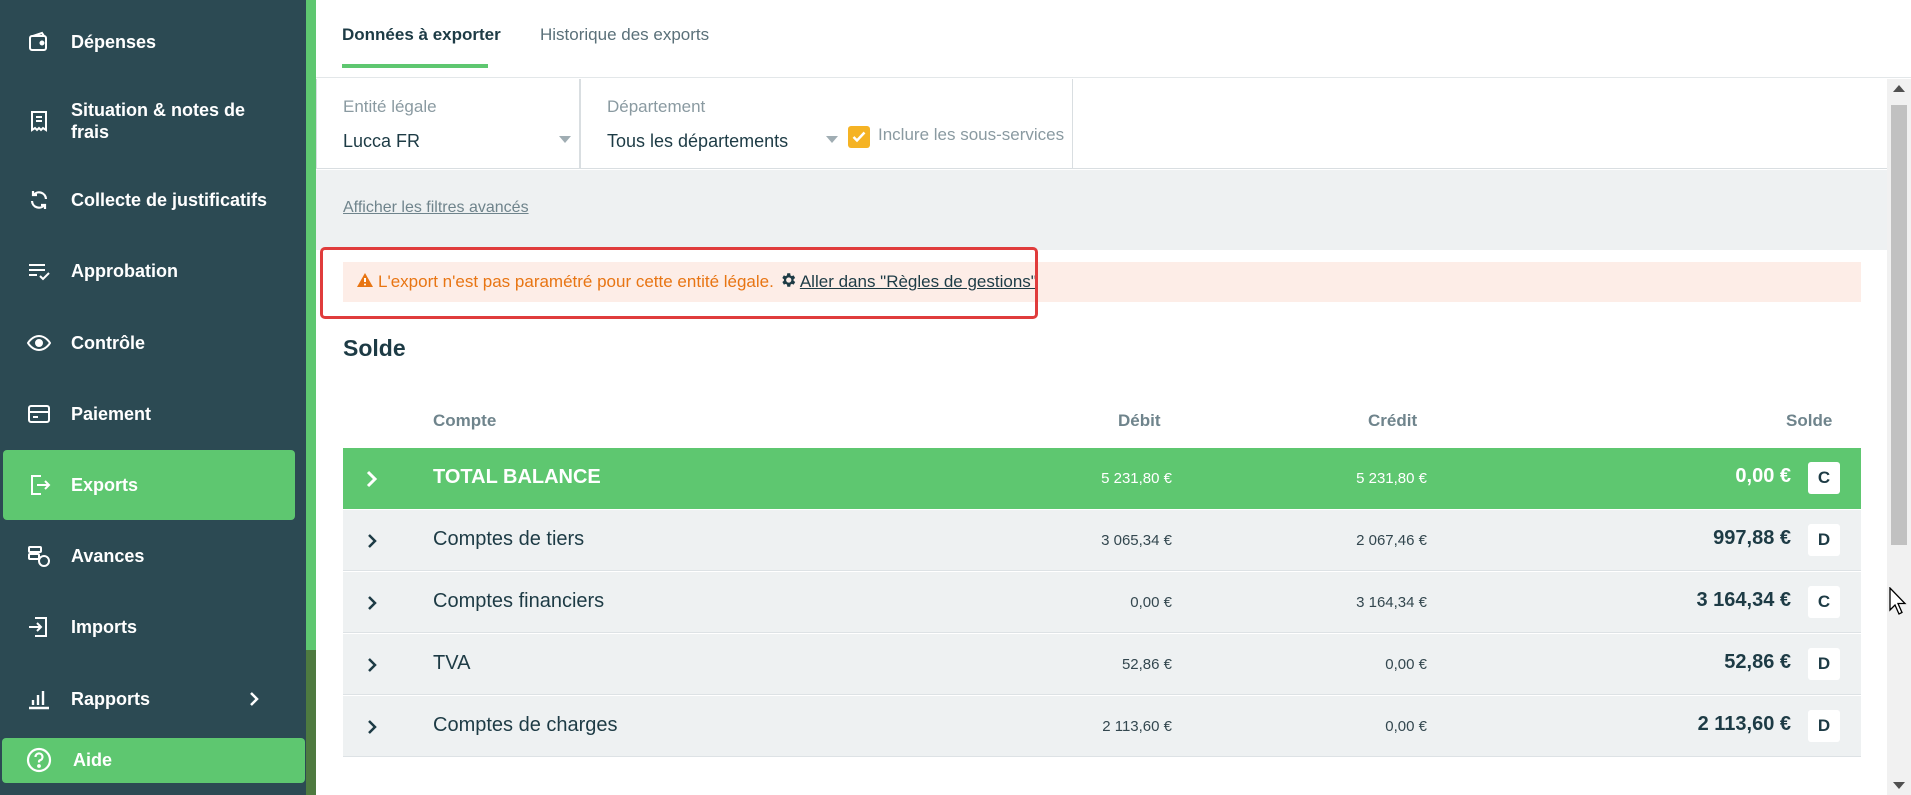 This screenshot has height=795, width=1911. Describe the element at coordinates (39, 485) in the screenshot. I see `export-icon` at that location.